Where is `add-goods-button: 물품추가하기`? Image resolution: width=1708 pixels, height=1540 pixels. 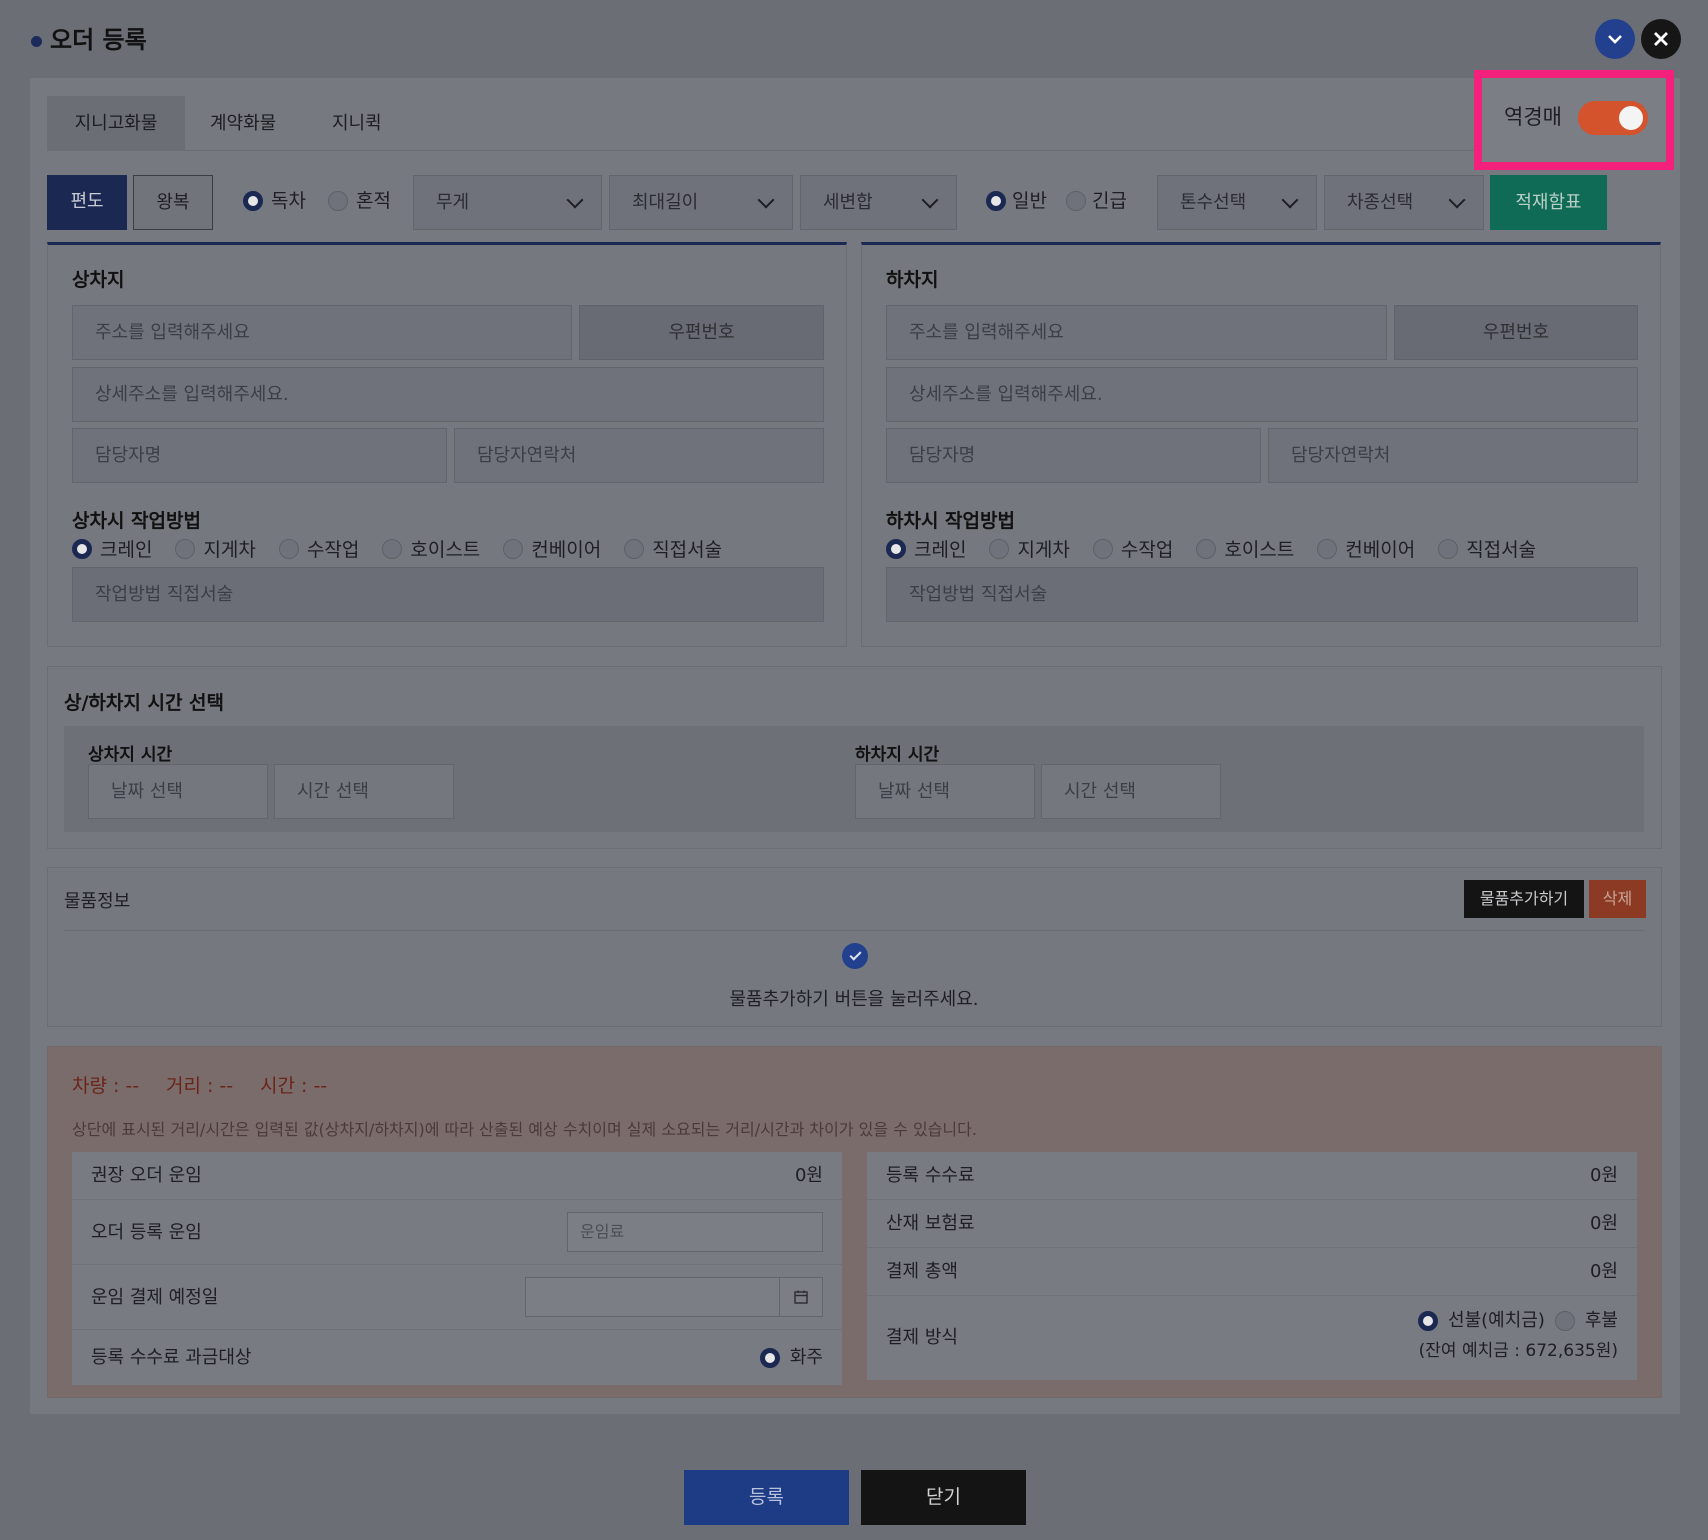
add-goods-button: 물품추가하기 is located at coordinates (1524, 899).